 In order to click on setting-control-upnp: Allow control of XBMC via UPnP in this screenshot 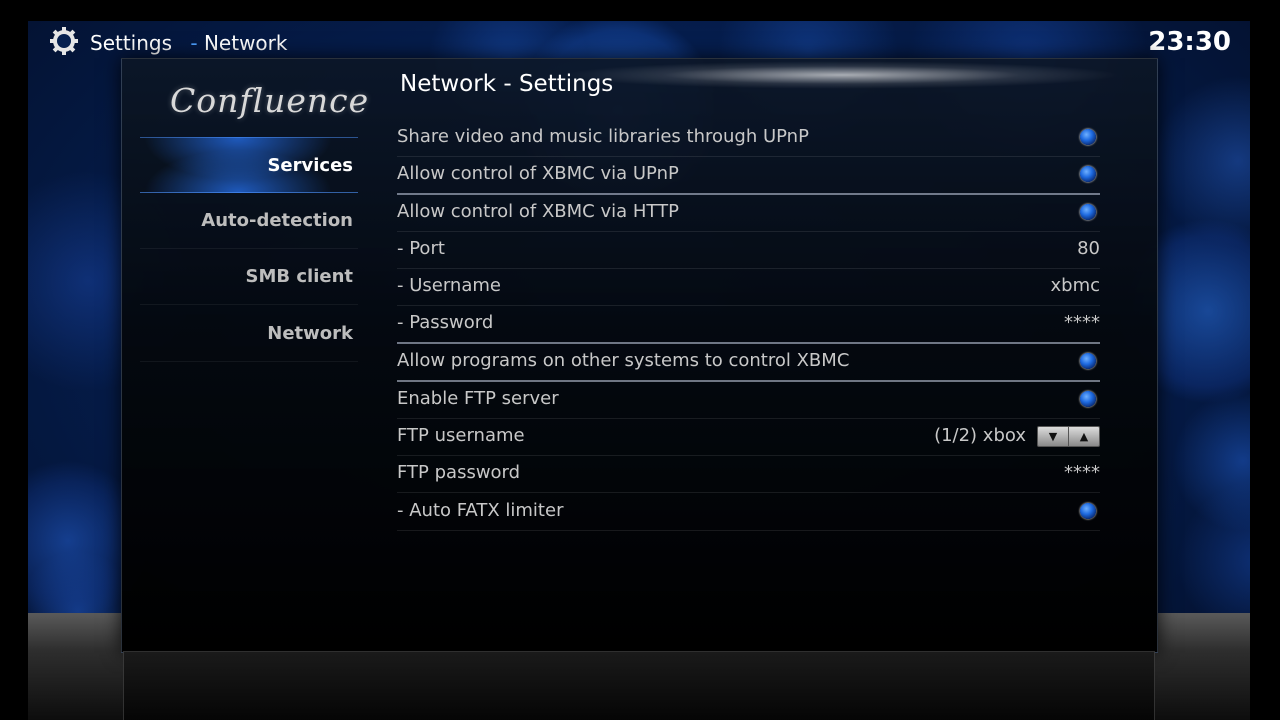, I will do `click(748, 175)`.